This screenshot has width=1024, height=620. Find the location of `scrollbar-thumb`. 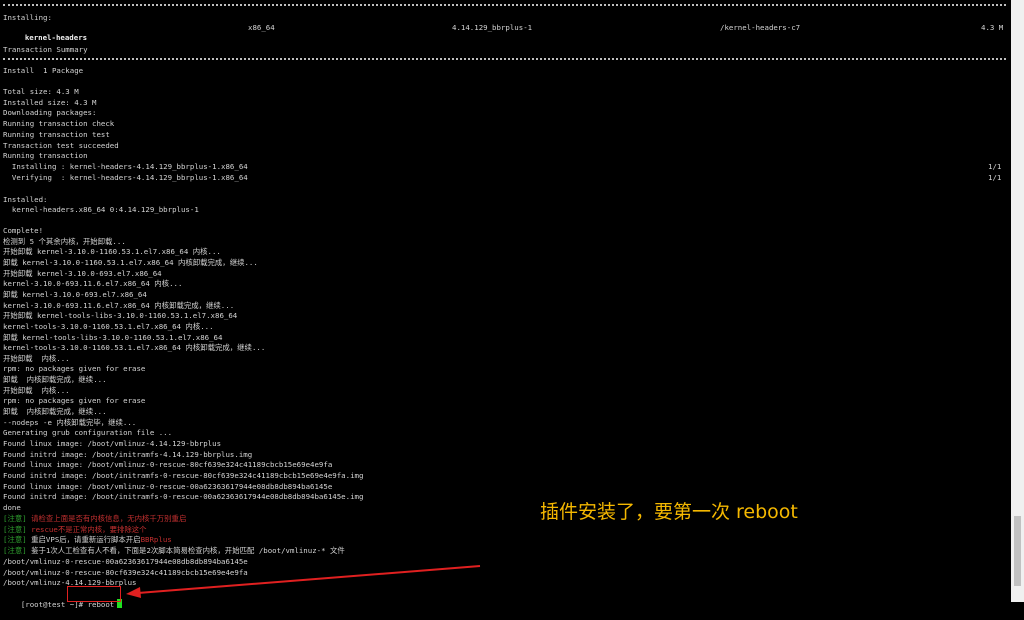

scrollbar-thumb is located at coordinates (1017, 551).